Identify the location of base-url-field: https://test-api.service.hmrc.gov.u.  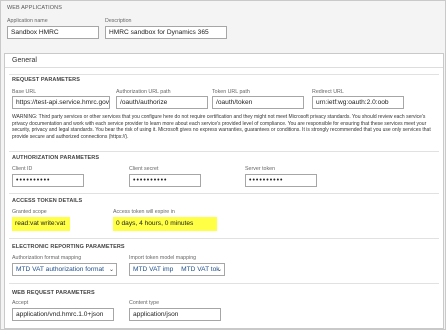
(61, 102).